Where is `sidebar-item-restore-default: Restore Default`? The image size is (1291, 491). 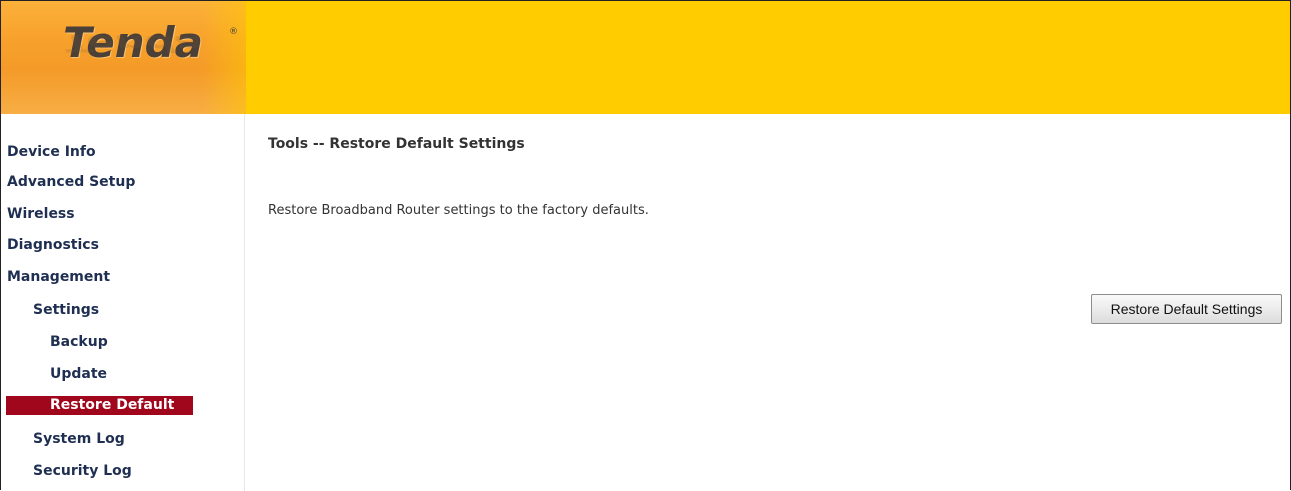
sidebar-item-restore-default: Restore Default is located at coordinates (99, 405).